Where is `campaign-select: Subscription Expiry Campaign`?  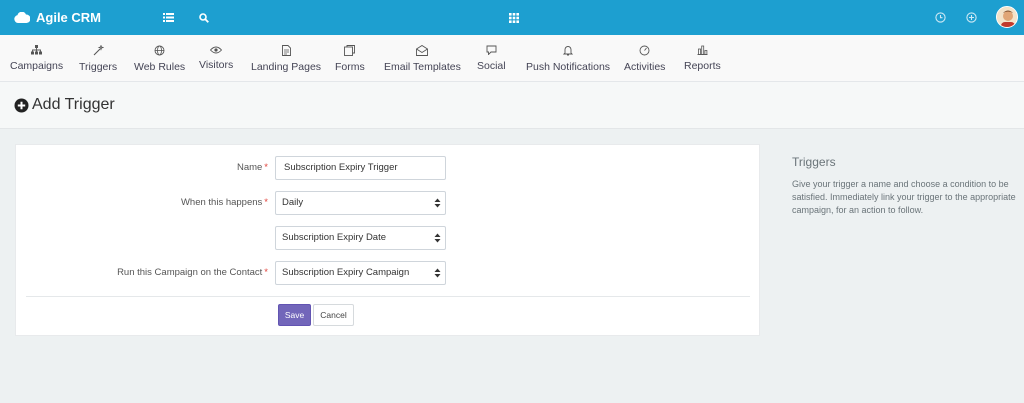 campaign-select: Subscription Expiry Campaign is located at coordinates (360, 273).